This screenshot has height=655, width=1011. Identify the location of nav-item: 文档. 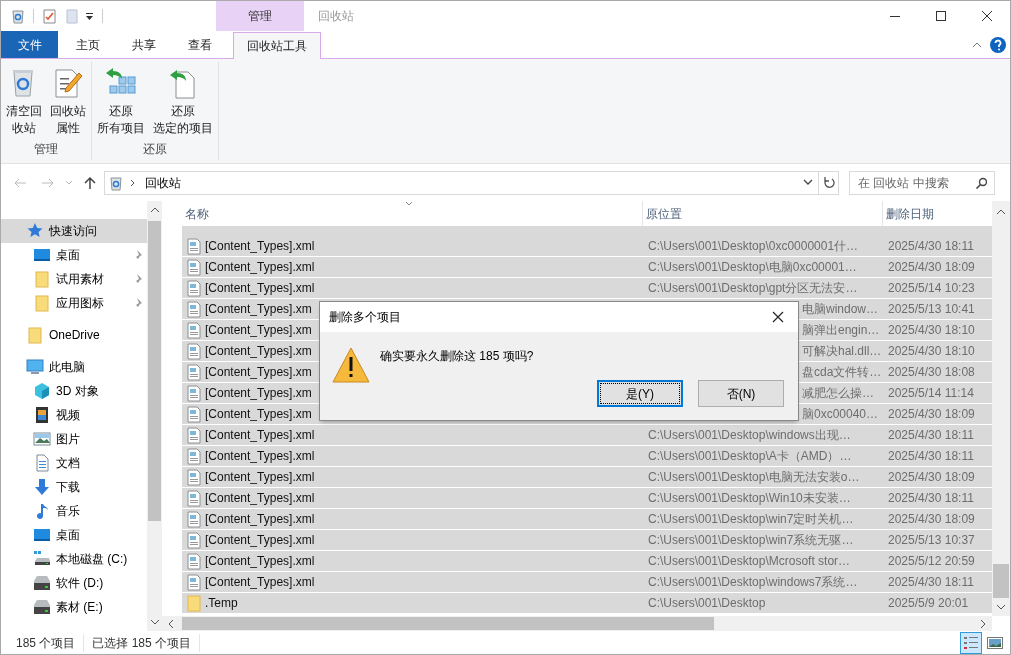
(74, 463).